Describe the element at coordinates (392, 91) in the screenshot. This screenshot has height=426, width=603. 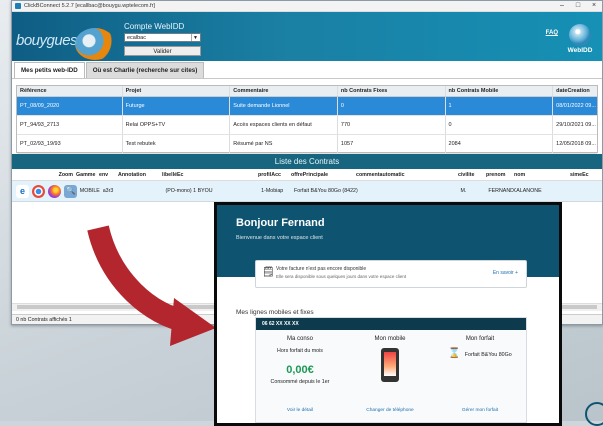
I see `column-header: nb Contrats Fixes` at that location.